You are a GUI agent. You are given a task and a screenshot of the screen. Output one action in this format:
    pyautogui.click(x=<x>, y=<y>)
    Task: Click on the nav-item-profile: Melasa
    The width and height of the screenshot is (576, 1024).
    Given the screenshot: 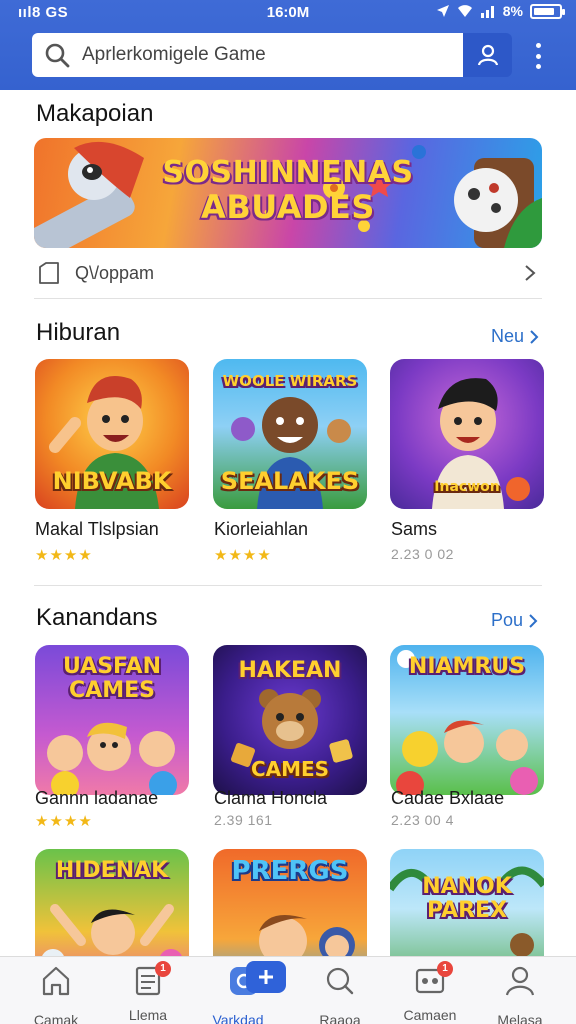 What is the action you would take?
    pyautogui.click(x=520, y=994)
    